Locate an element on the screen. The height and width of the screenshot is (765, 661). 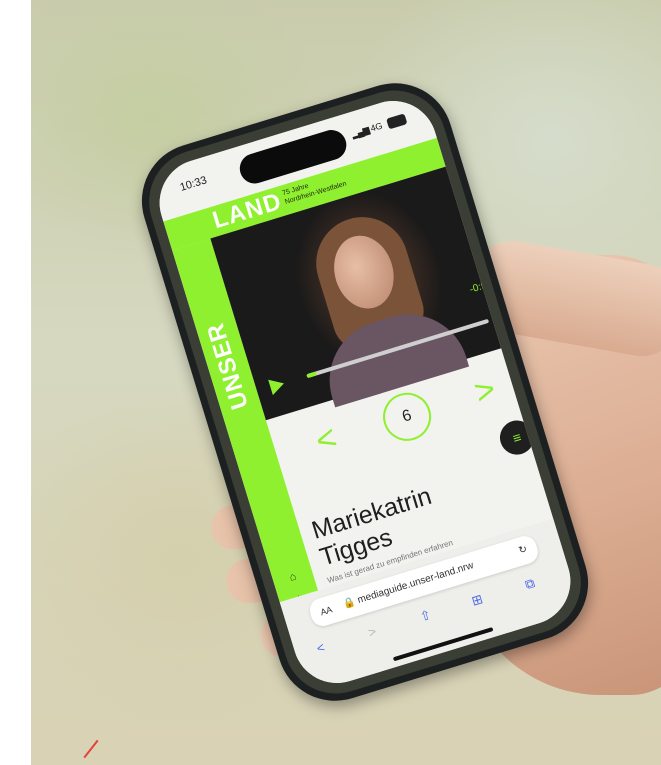
play-icon is located at coordinates (277, 385).